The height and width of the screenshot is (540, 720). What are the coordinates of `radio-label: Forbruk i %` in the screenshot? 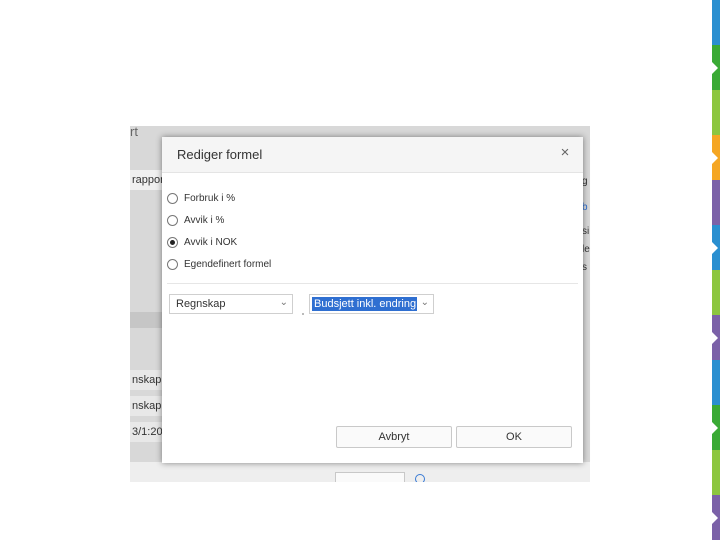 It's located at (210, 198).